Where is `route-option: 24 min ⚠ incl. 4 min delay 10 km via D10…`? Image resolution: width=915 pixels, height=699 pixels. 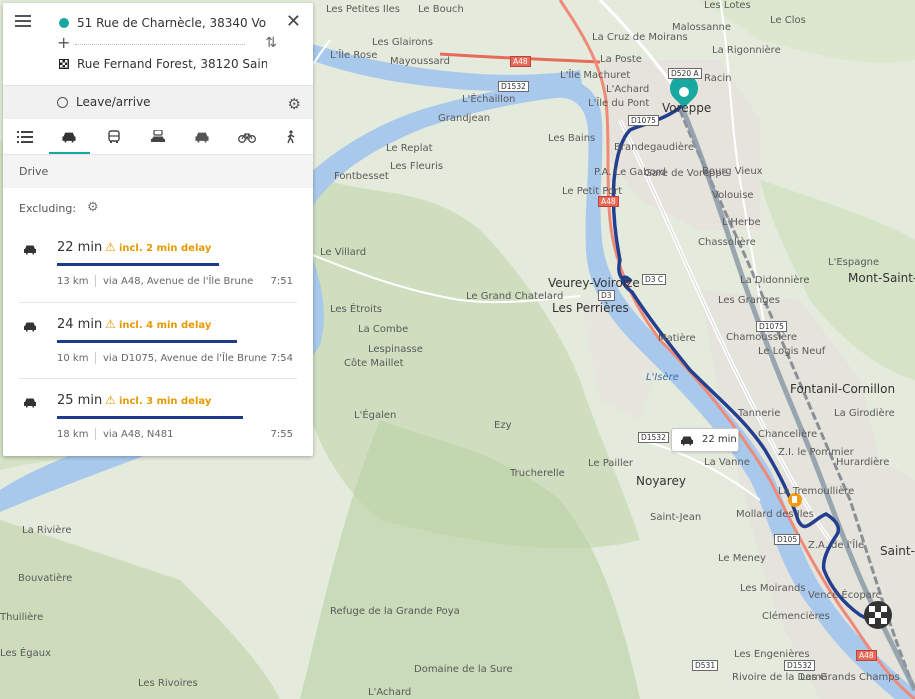 route-option: 24 min ⚠ incl. 4 min delay 10 km via D10… is located at coordinates (158, 340).